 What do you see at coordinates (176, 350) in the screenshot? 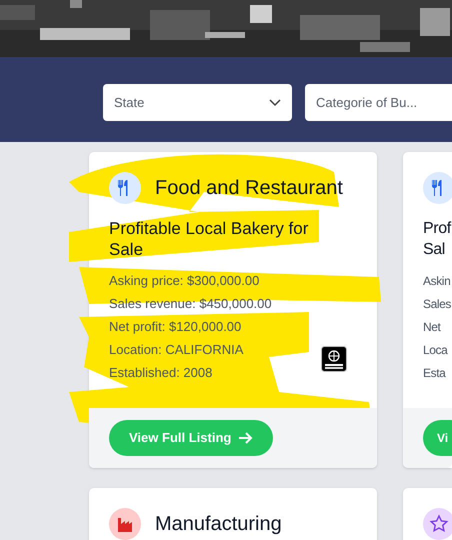
I see `listing-detail: Location: CALIFORNIA` at bounding box center [176, 350].